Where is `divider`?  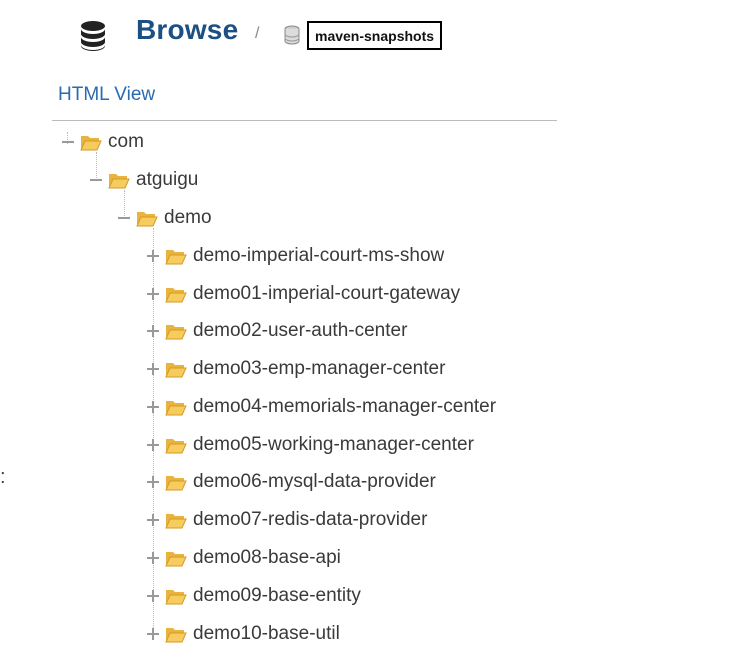
divider is located at coordinates (304, 120).